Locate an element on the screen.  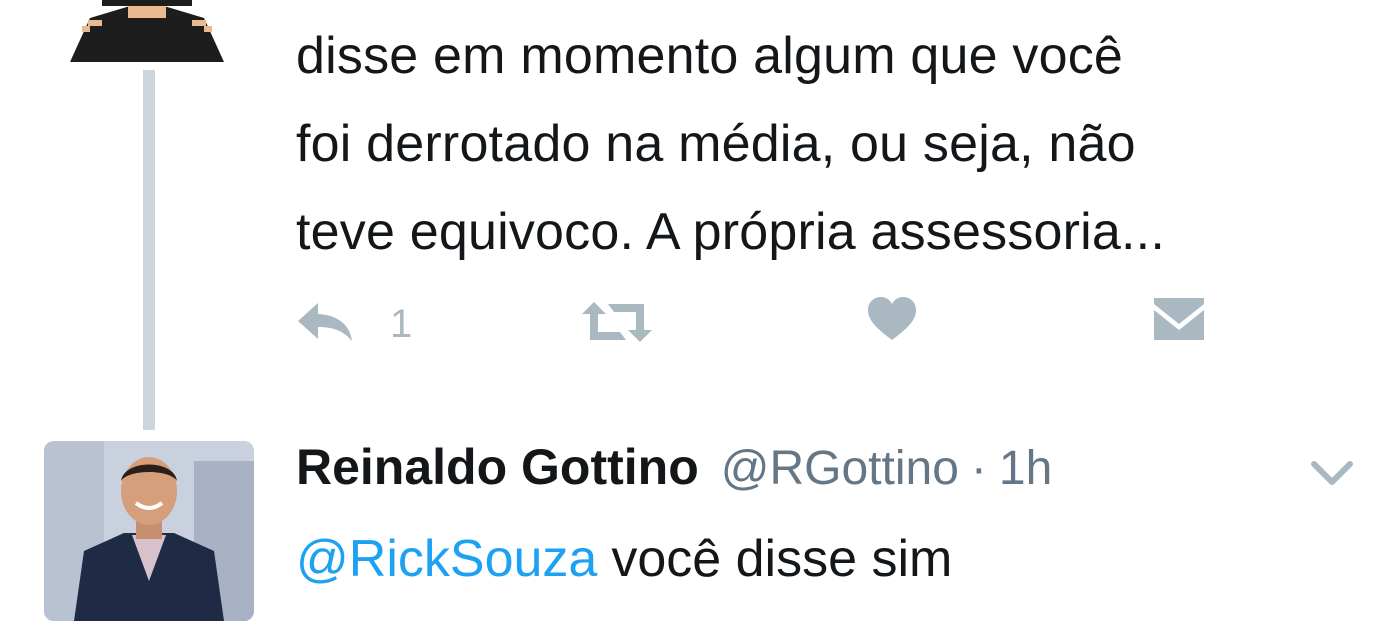
reply-tweet-text: @RickSouza você disse sim is located at coordinates (624, 559).